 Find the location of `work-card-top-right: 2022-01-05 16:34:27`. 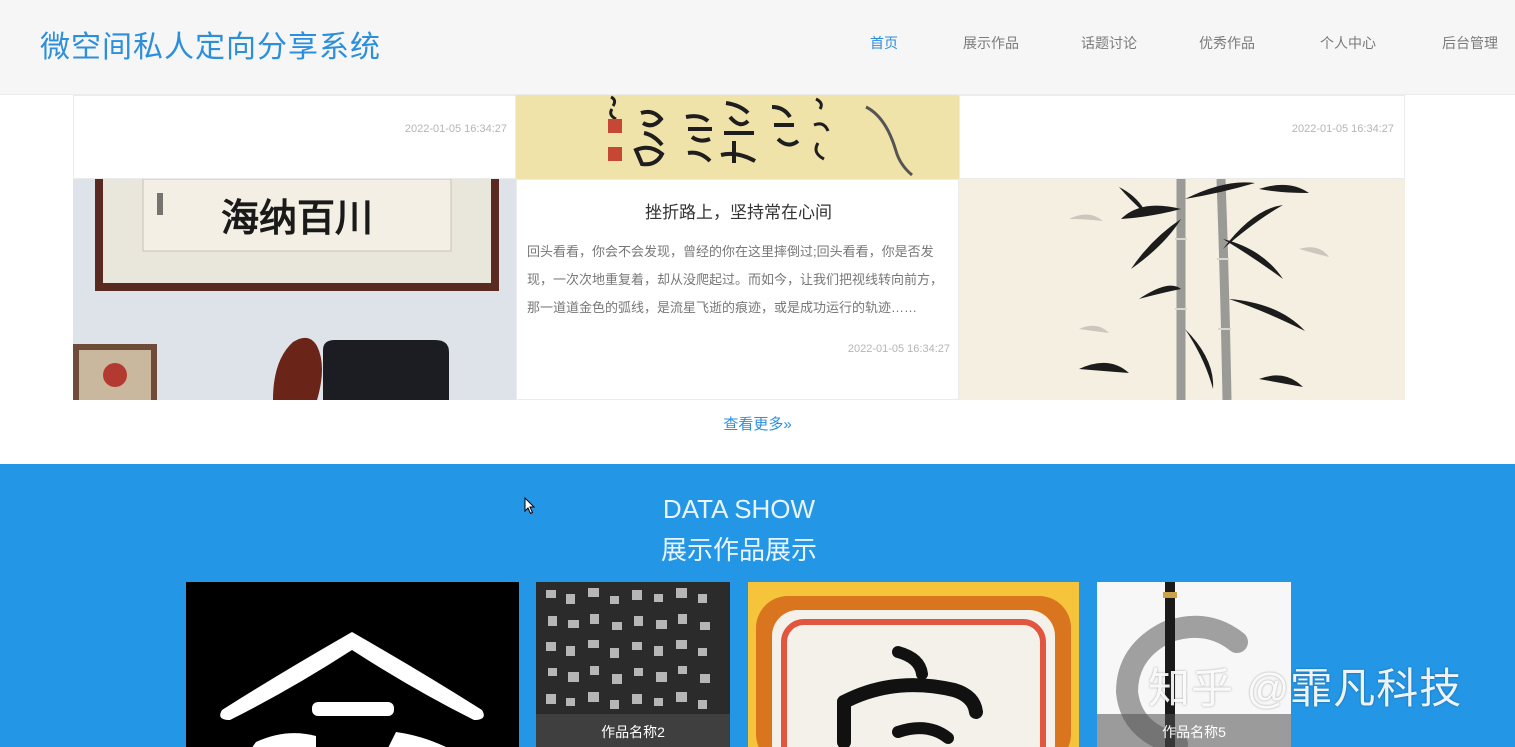

work-card-top-right: 2022-01-05 16:34:27 is located at coordinates (1182, 137).